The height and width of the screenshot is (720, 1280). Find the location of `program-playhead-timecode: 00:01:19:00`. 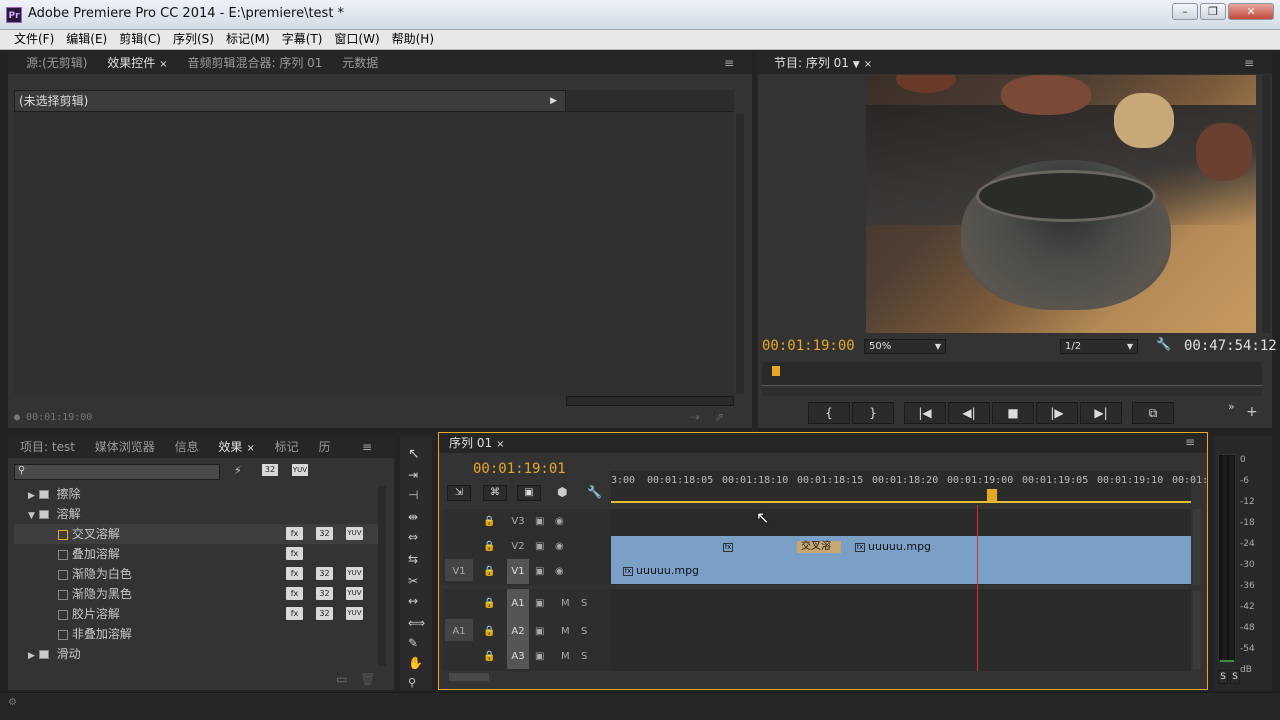

program-playhead-timecode: 00:01:19:00 is located at coordinates (808, 346).